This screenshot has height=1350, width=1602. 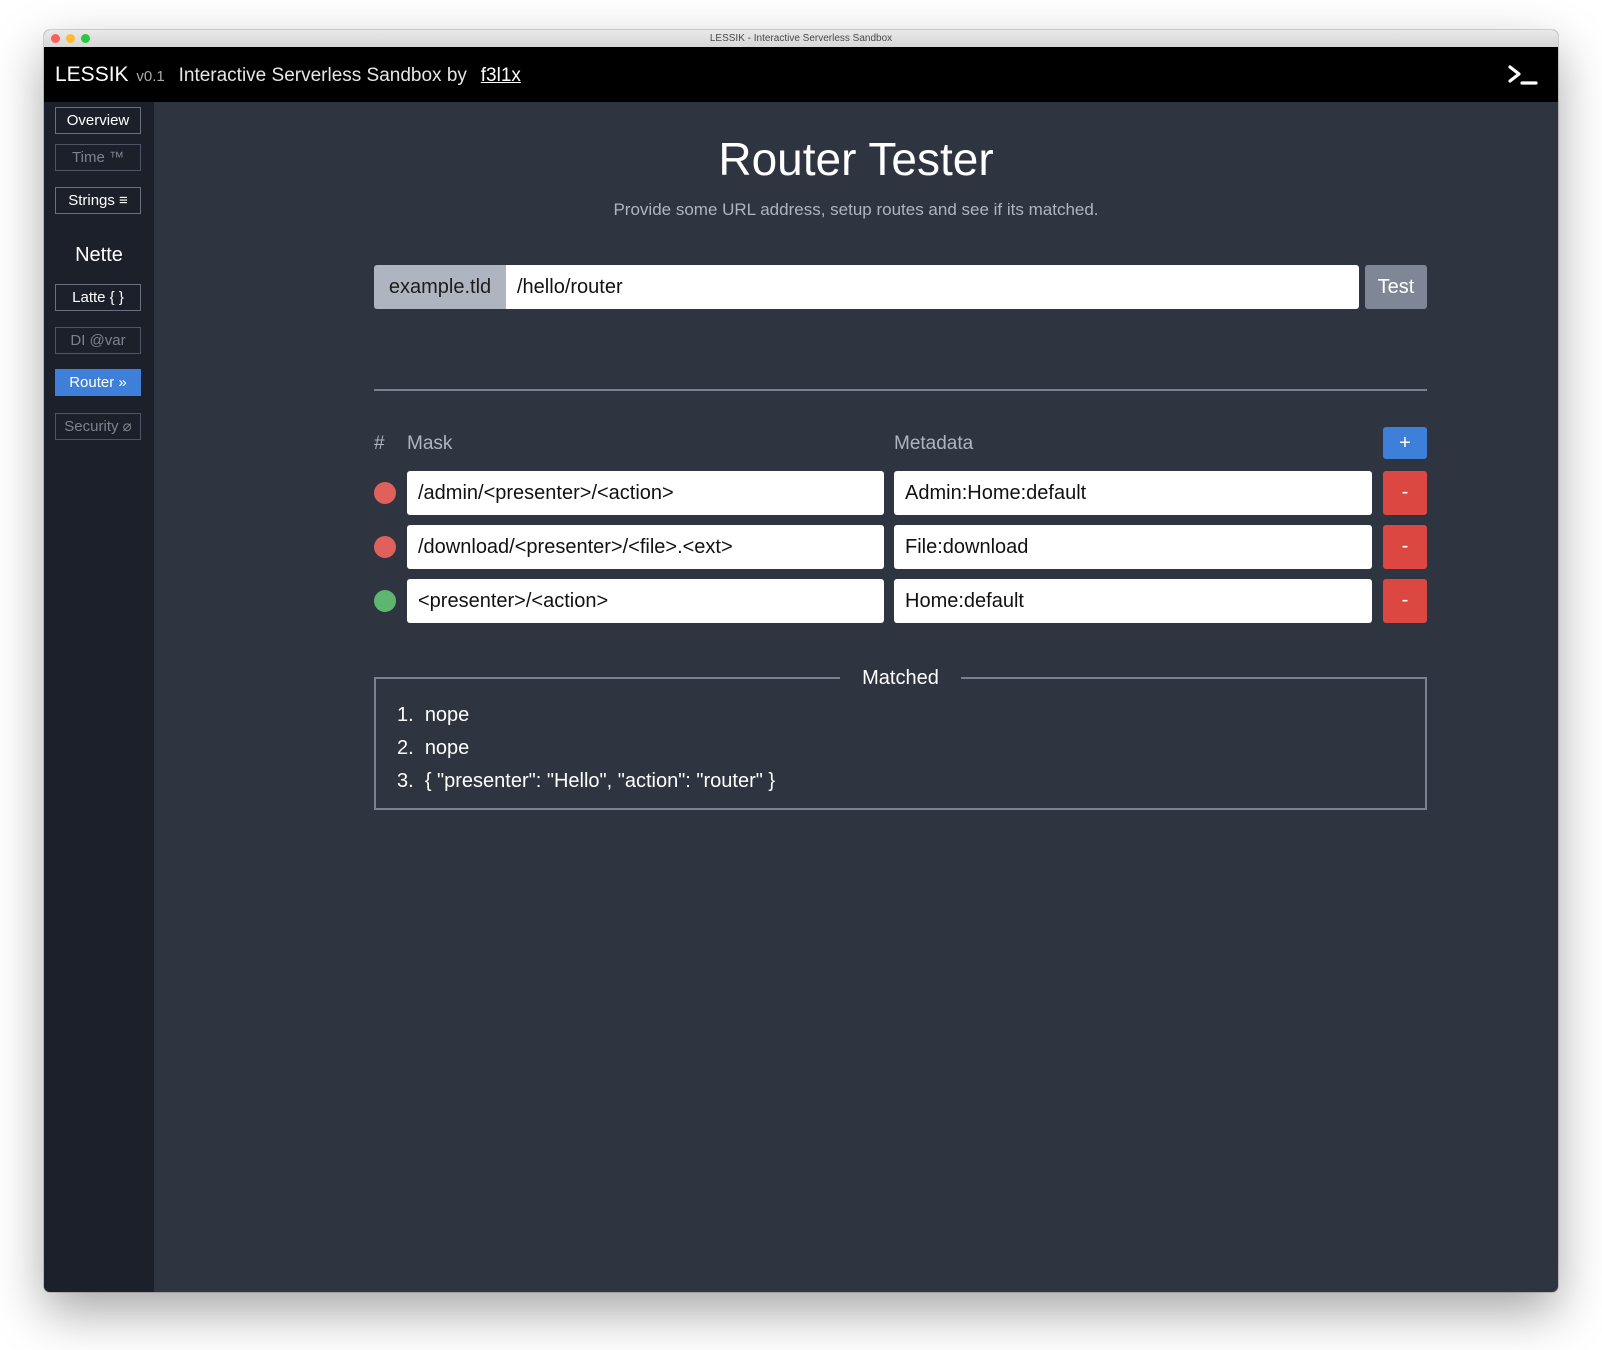 I want to click on sidebar-item-security: Security ⌀, so click(x=98, y=426).